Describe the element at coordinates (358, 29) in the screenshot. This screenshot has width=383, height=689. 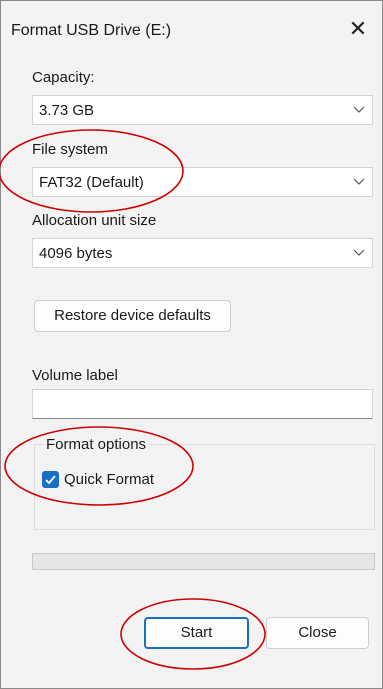
I see `close-icon: ✕` at that location.